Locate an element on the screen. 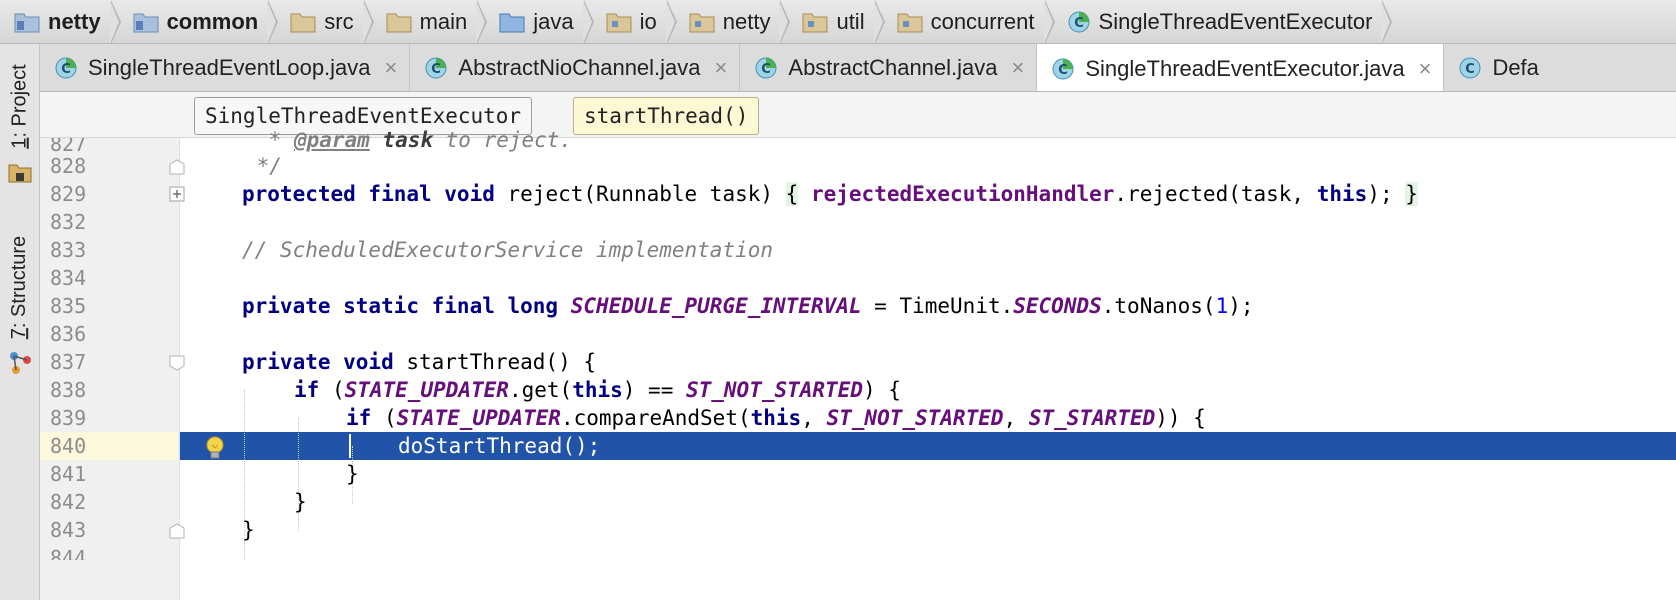  project-tool-window-button: 1: Project is located at coordinates (20, 106).